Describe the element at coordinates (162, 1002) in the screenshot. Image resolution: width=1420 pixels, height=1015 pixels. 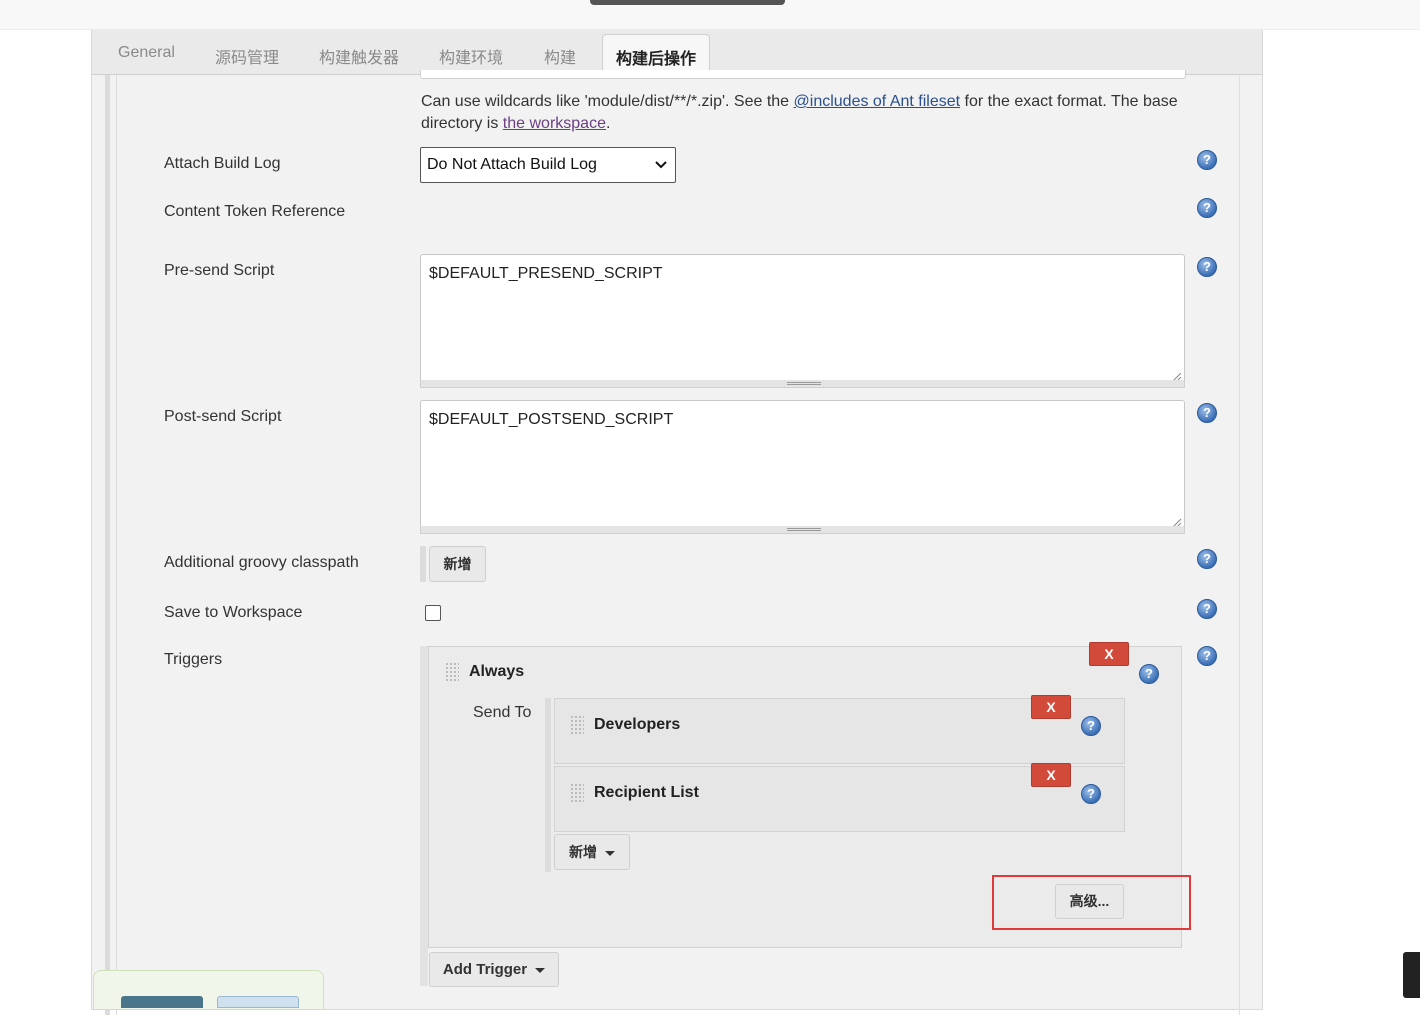
I see `save-button` at that location.